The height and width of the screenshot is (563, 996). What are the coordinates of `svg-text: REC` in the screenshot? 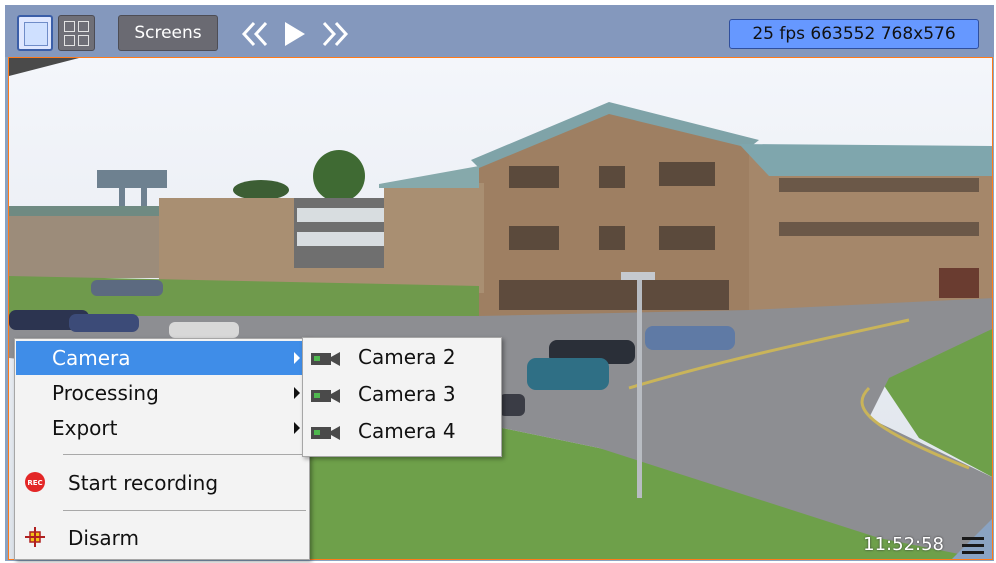 It's located at (34, 483).